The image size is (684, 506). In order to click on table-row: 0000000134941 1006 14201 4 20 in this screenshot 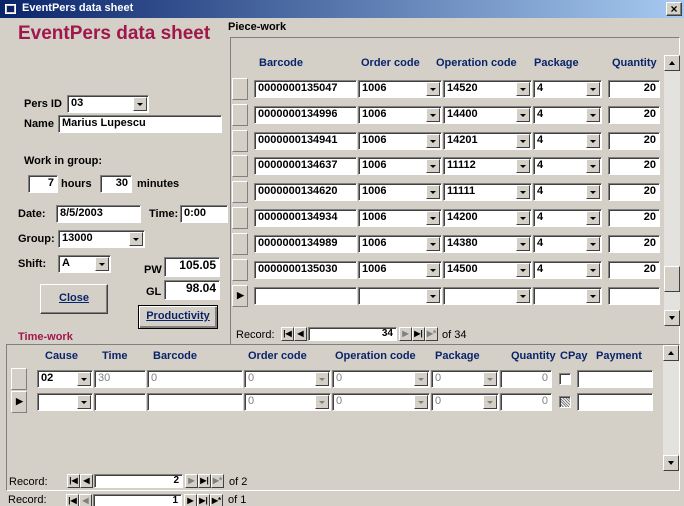, I will do `click(447, 141)`.